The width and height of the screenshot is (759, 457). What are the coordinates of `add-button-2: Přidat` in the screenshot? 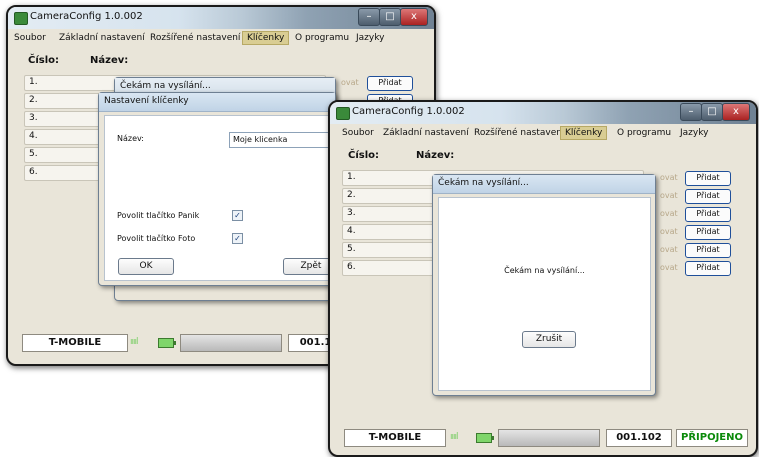 It's located at (708, 196).